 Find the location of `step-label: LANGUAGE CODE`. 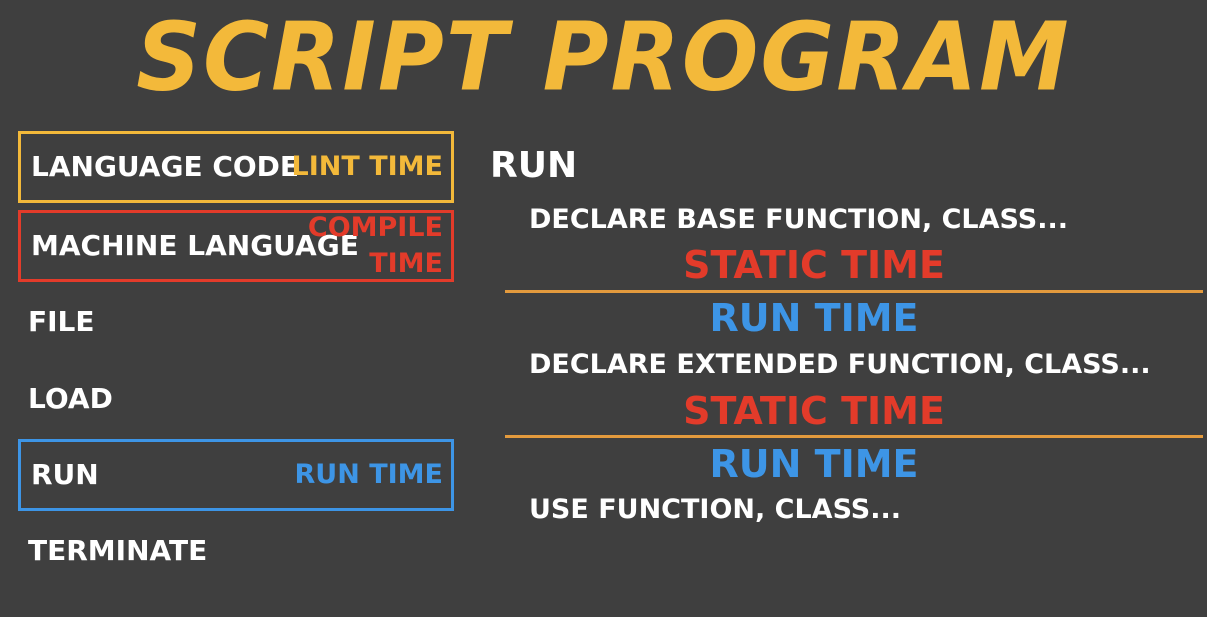

step-label: LANGUAGE CODE is located at coordinates (165, 166).